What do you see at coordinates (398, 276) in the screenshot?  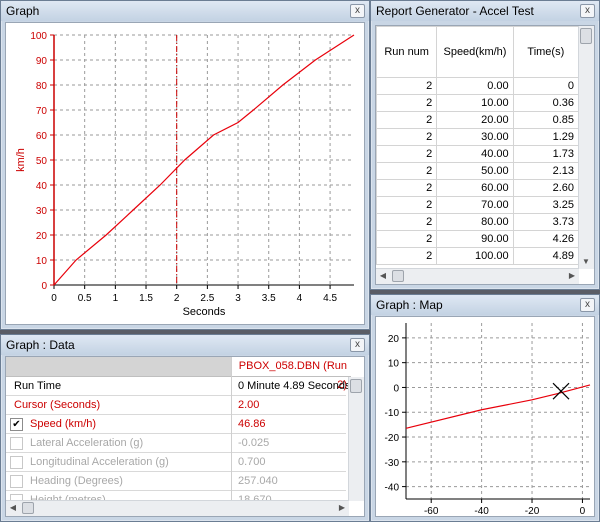 I see `report-horizontal-thumb` at bounding box center [398, 276].